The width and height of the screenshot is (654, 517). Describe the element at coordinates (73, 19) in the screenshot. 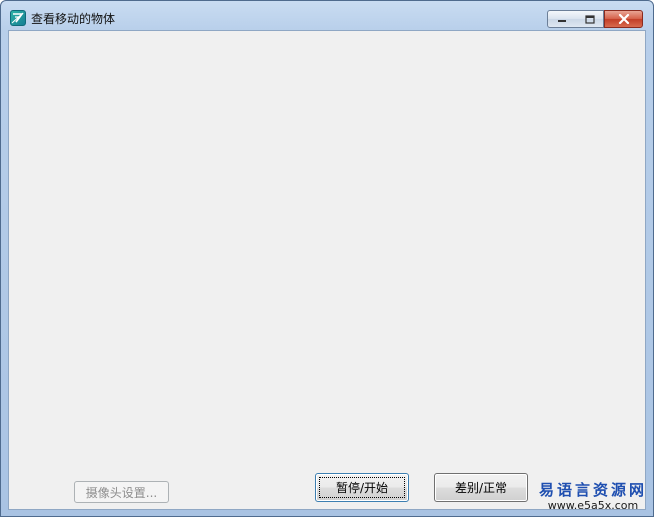

I see `window-title: 查看移动的物体` at that location.